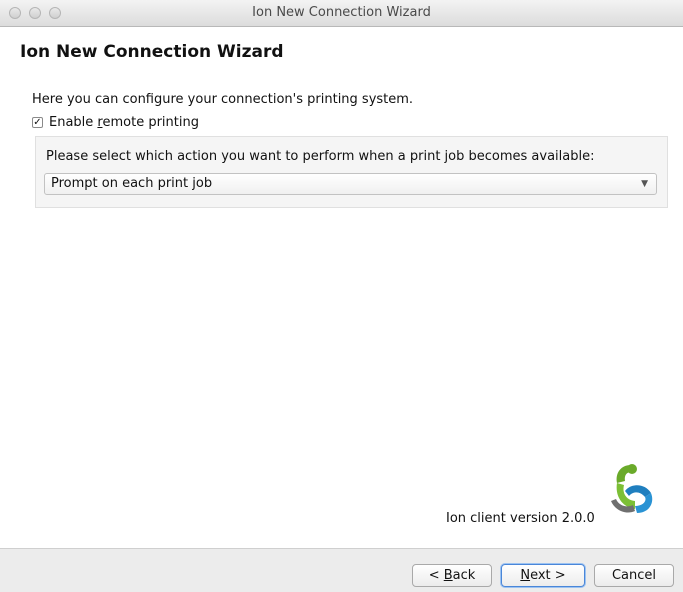 The width and height of the screenshot is (683, 592). I want to click on print-action-select-value: Prompt on each print job, so click(132, 183).